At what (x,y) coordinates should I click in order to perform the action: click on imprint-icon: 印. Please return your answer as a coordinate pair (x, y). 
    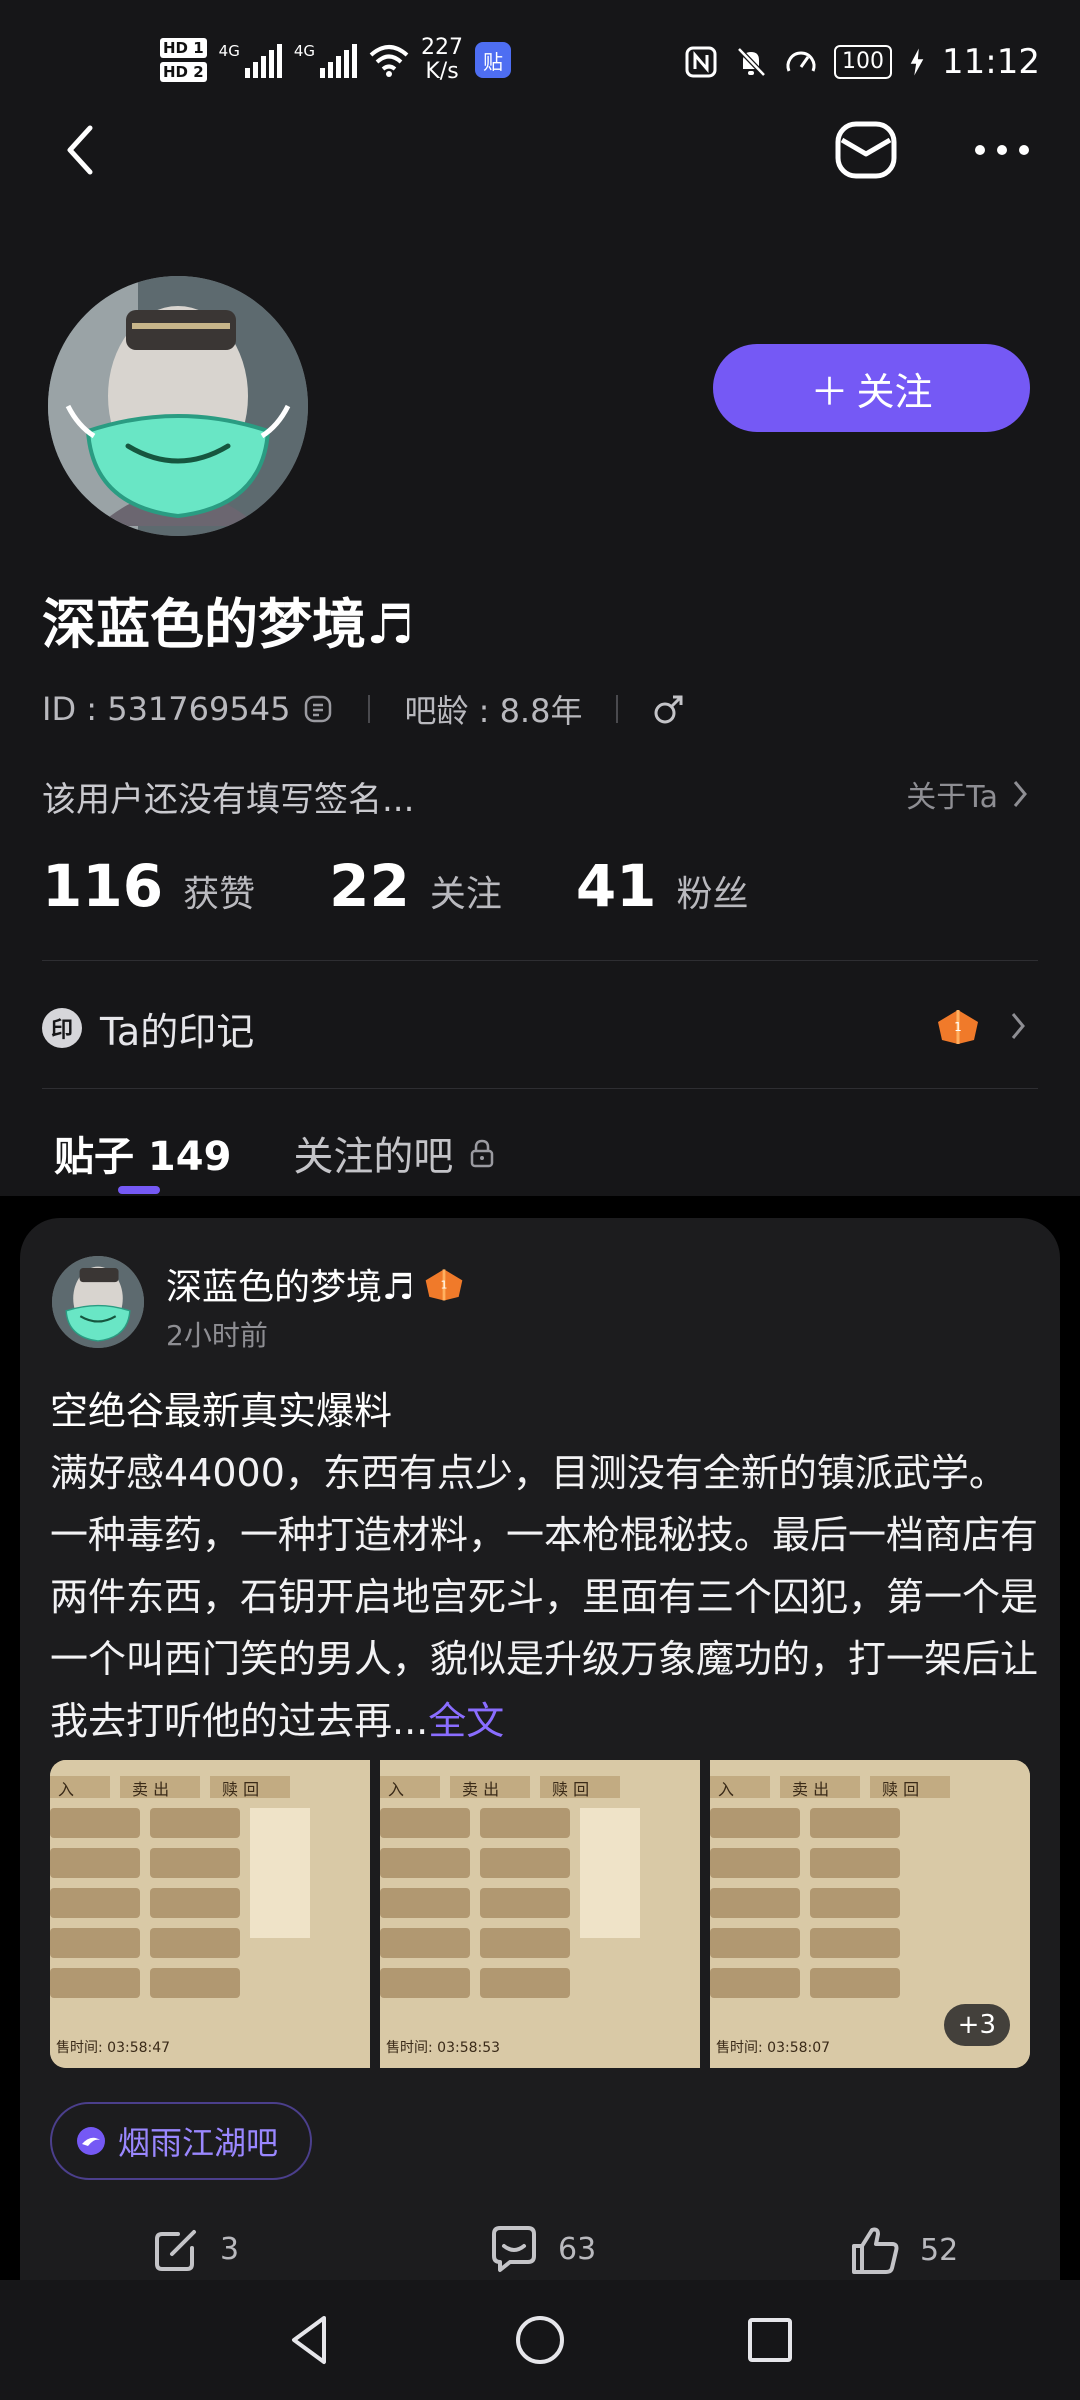
    Looking at the image, I should click on (62, 1028).